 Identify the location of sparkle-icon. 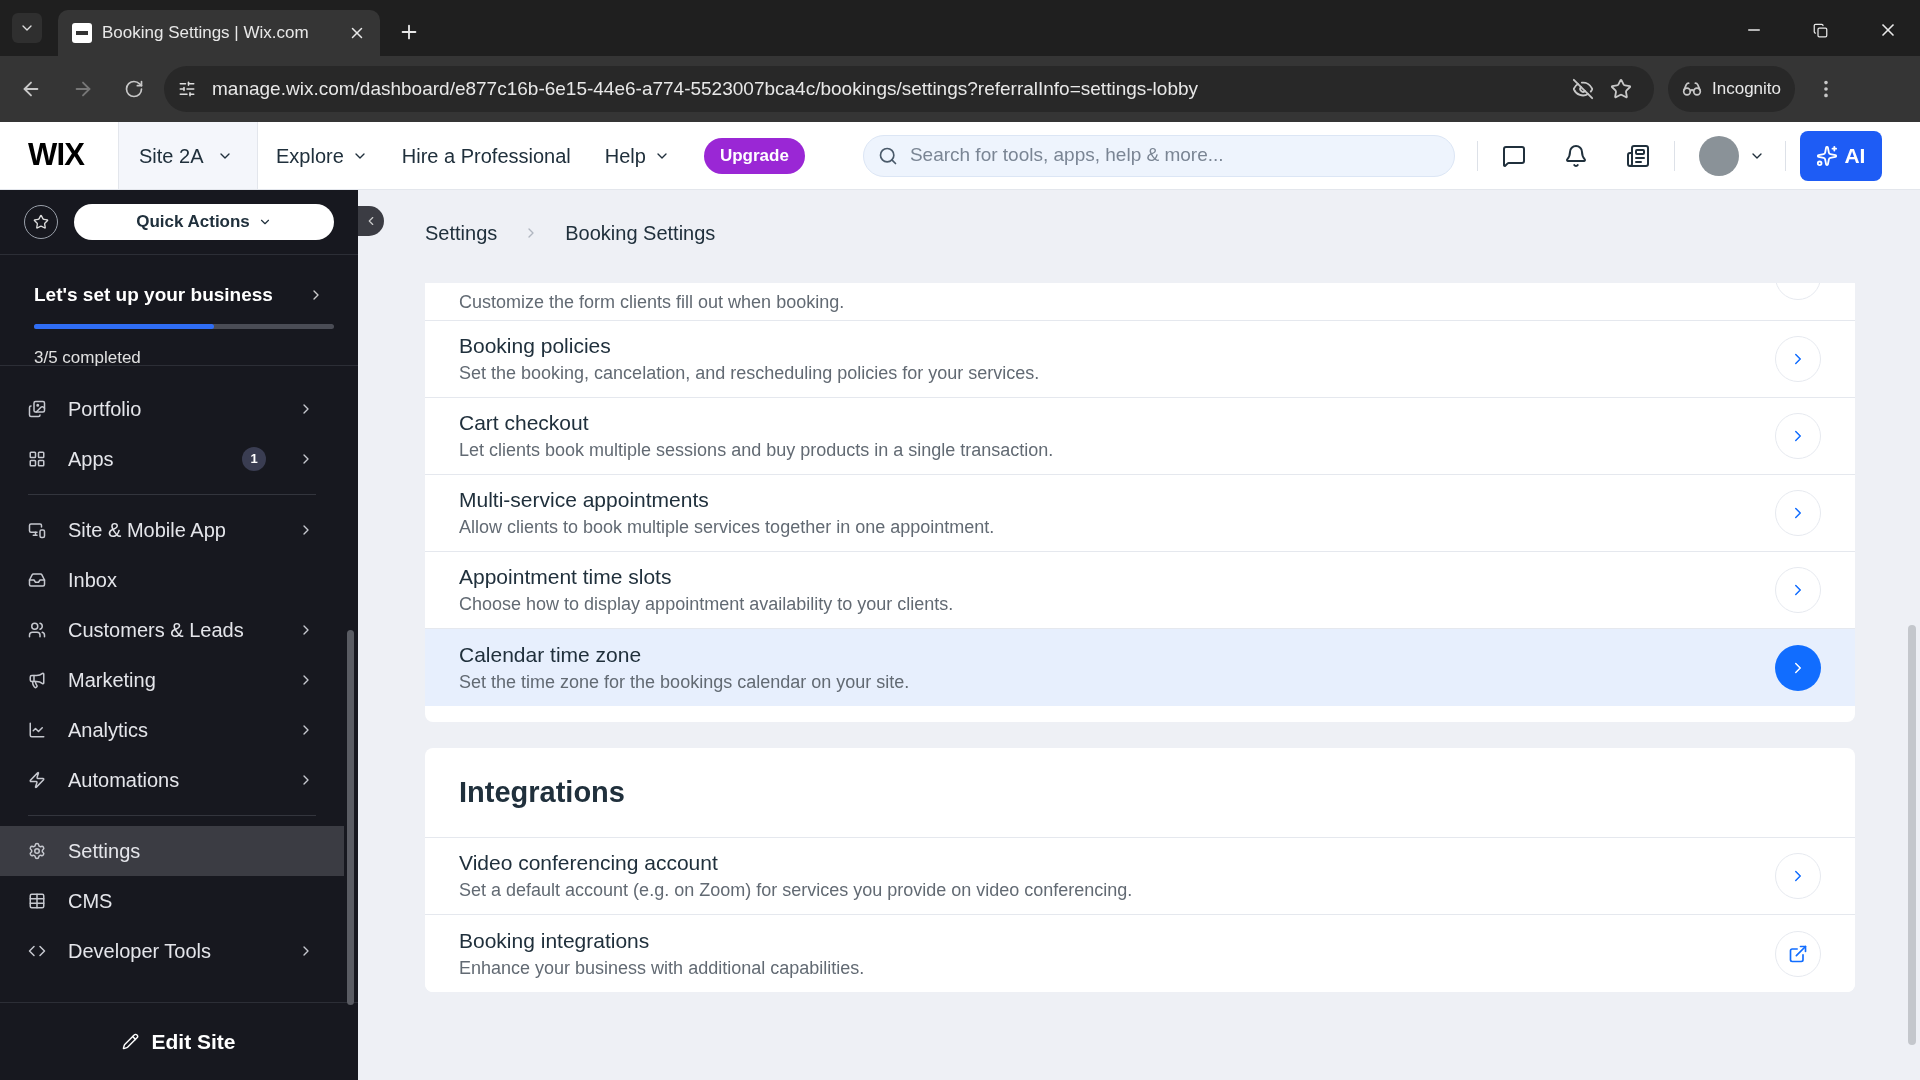
(1827, 155).